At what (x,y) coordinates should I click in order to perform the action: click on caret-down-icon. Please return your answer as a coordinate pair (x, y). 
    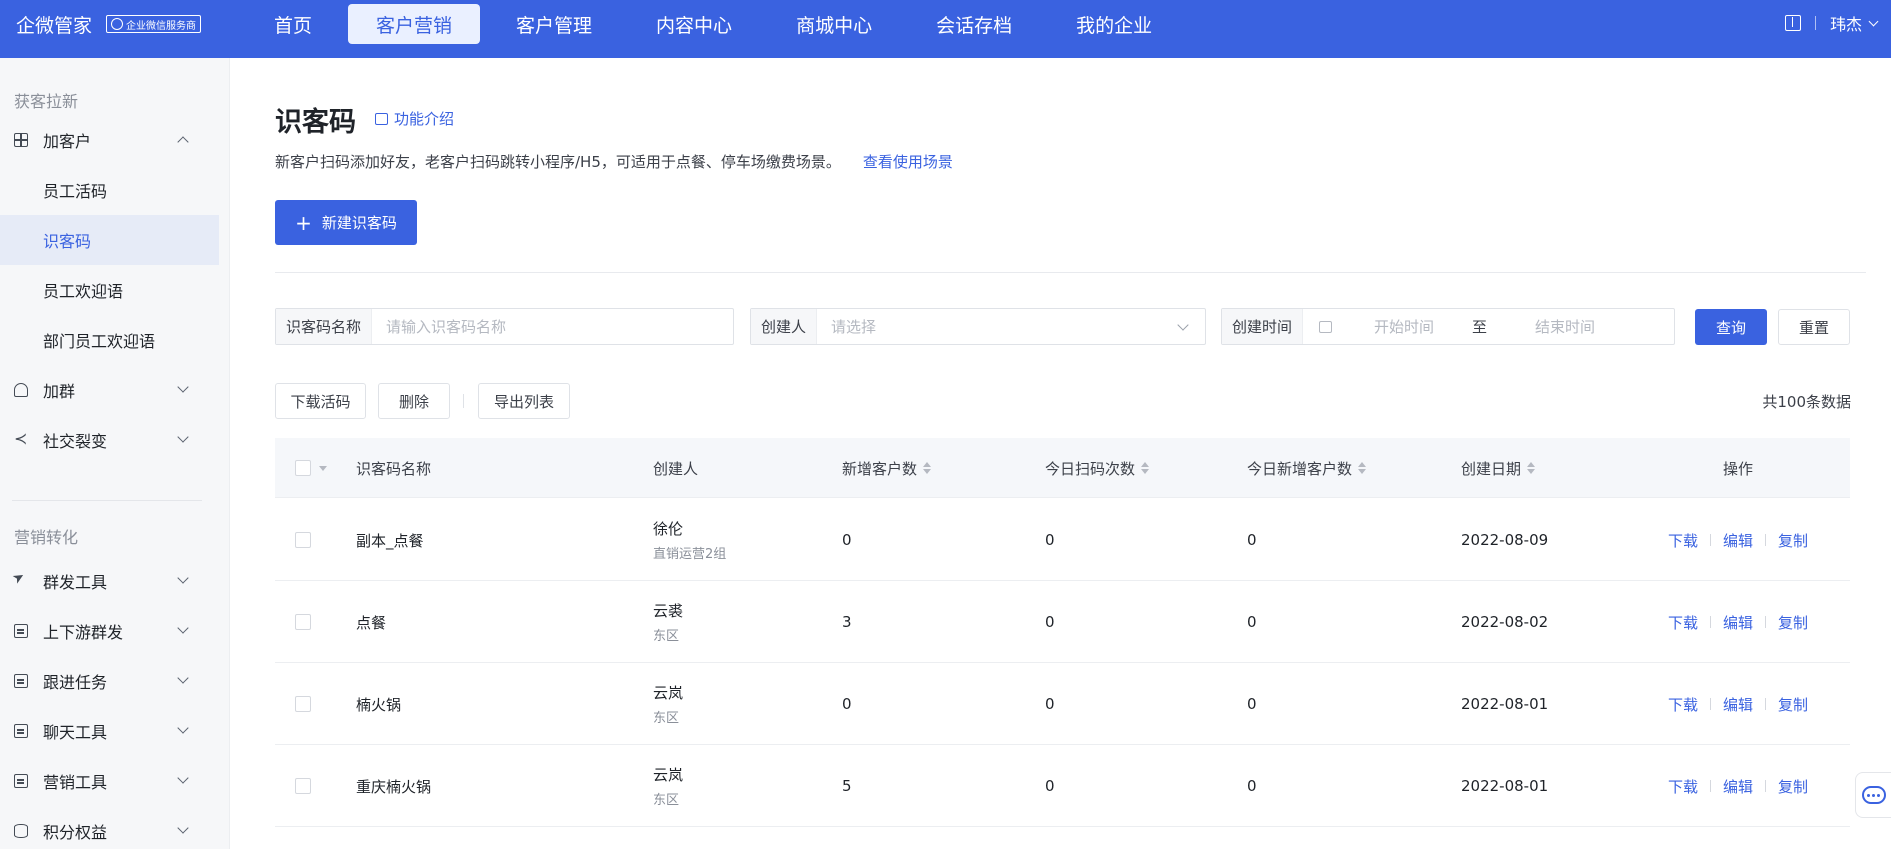
    Looking at the image, I should click on (323, 468).